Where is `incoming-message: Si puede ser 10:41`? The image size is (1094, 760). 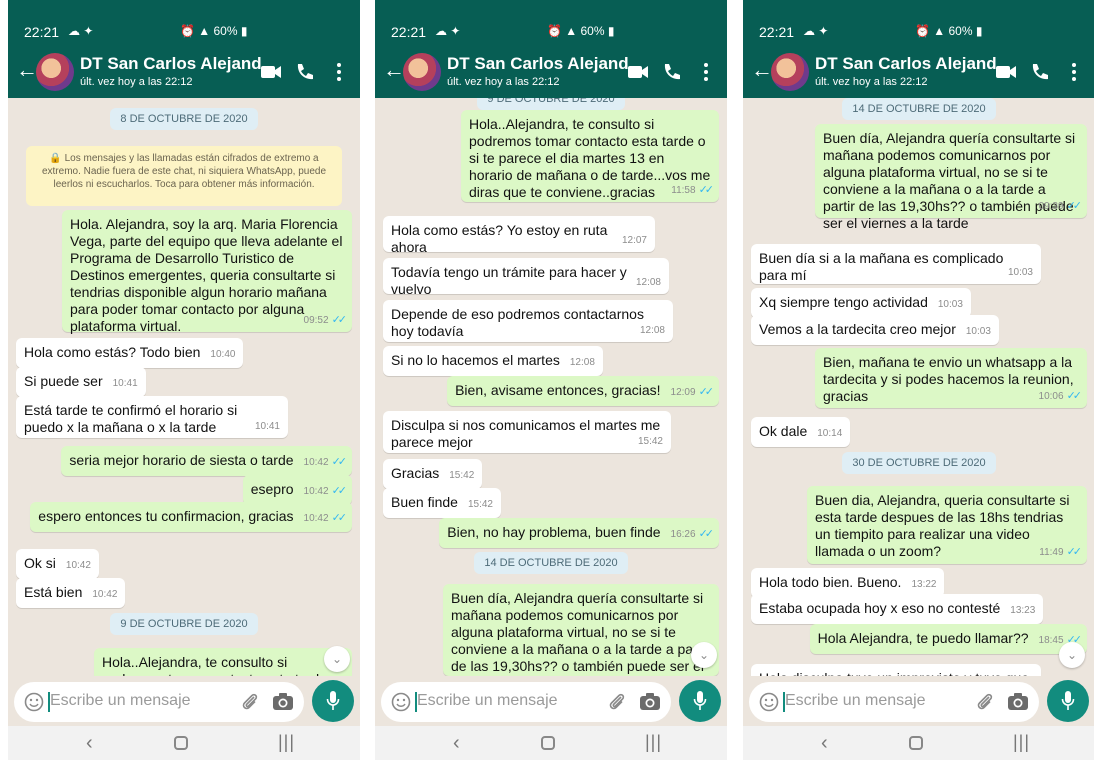 incoming-message: Si puede ser 10:41 is located at coordinates (81, 382).